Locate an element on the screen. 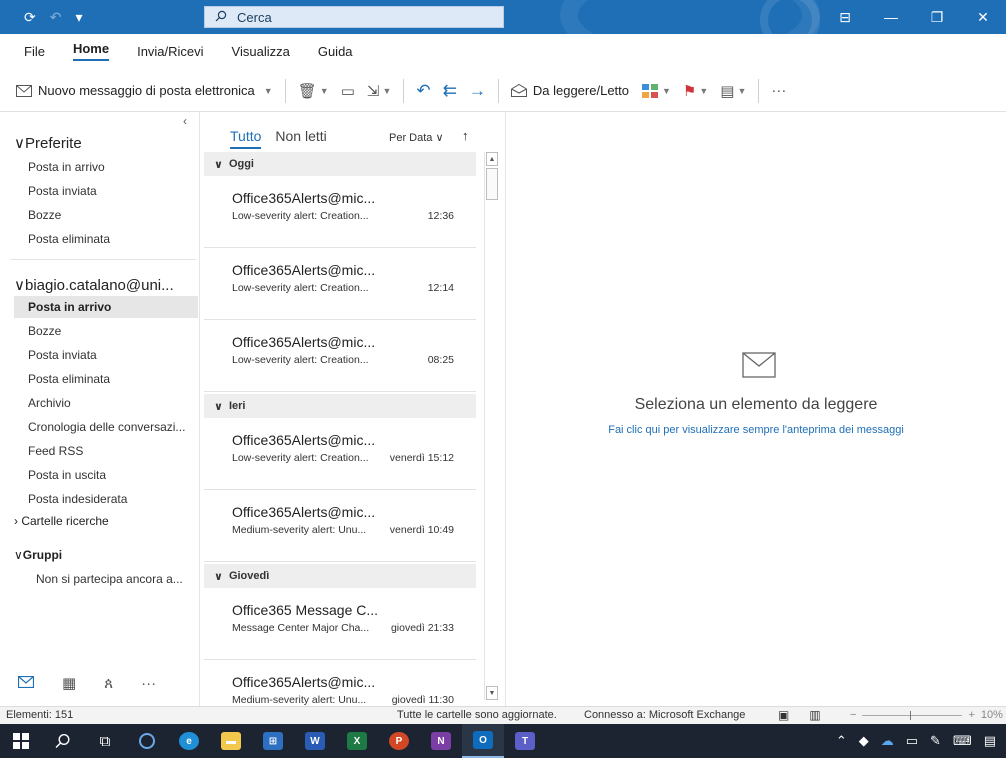 The height and width of the screenshot is (758, 1006). collapse-pane-icon: ‹ is located at coordinates (185, 121).